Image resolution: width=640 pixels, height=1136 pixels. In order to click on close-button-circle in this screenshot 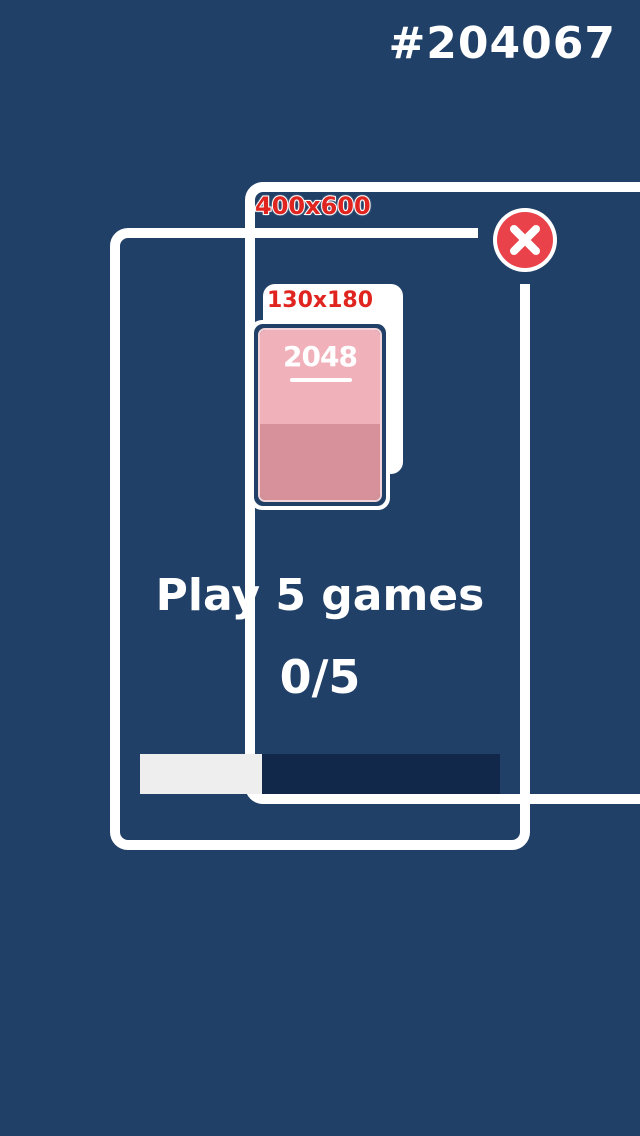, I will do `click(525, 240)`.